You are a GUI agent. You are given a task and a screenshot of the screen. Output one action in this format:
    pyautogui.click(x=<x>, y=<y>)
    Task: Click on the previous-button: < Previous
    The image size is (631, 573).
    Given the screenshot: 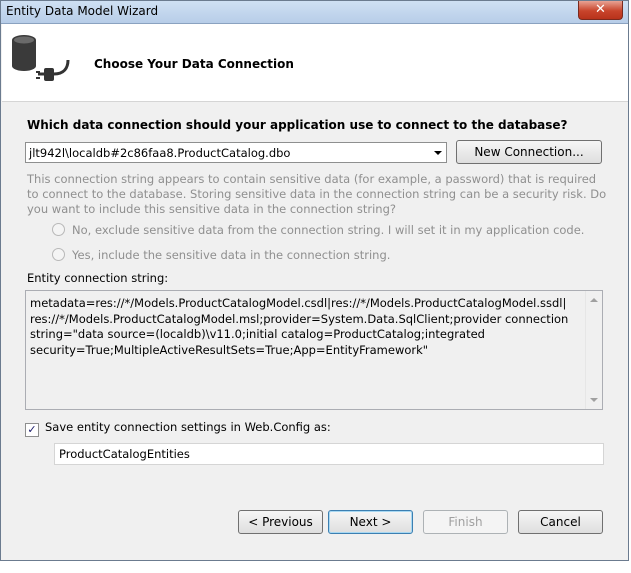 What is the action you would take?
    pyautogui.click(x=280, y=522)
    